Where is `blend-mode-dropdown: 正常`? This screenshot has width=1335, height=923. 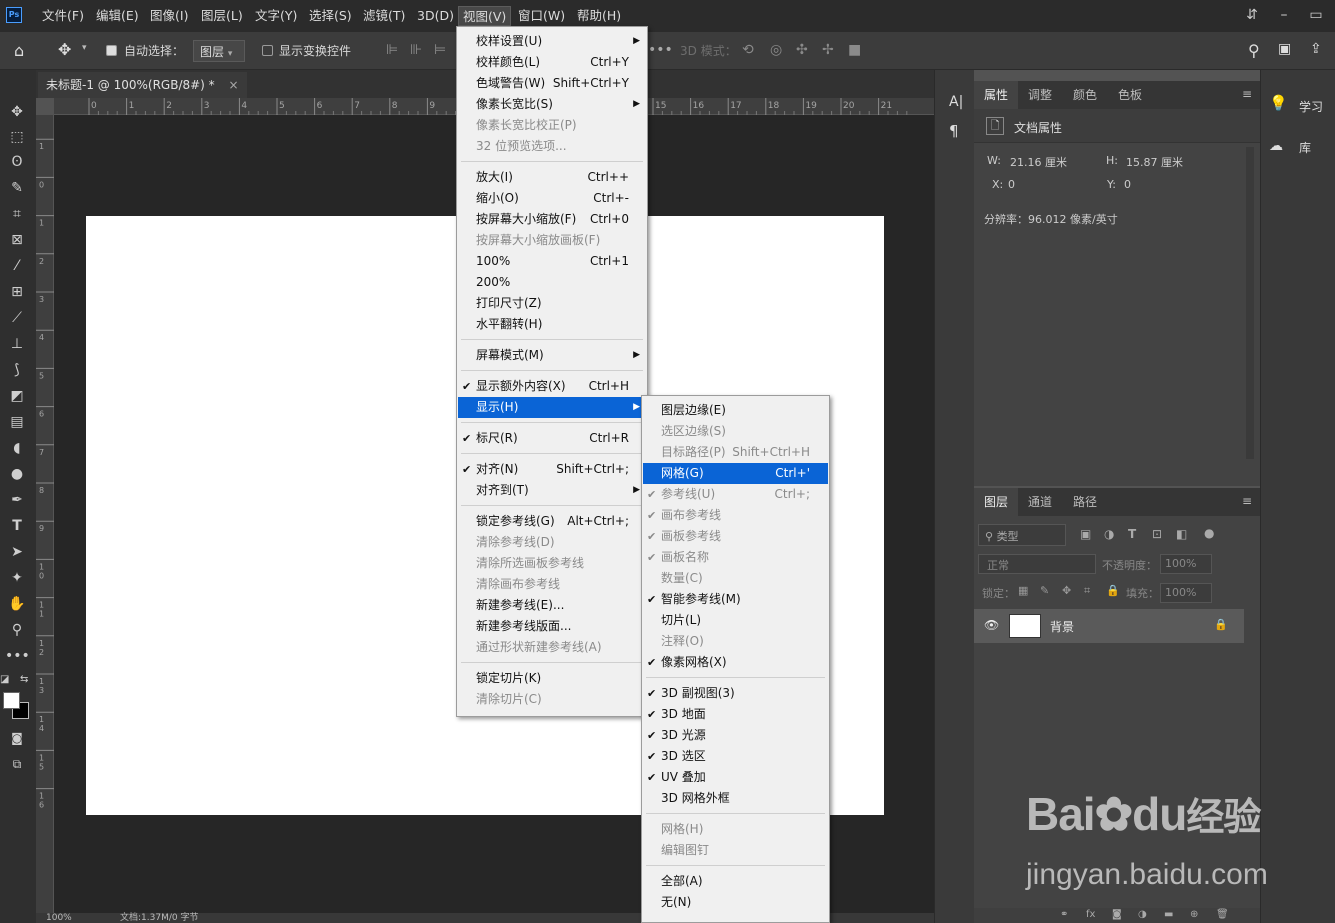 blend-mode-dropdown: 正常 is located at coordinates (1037, 564).